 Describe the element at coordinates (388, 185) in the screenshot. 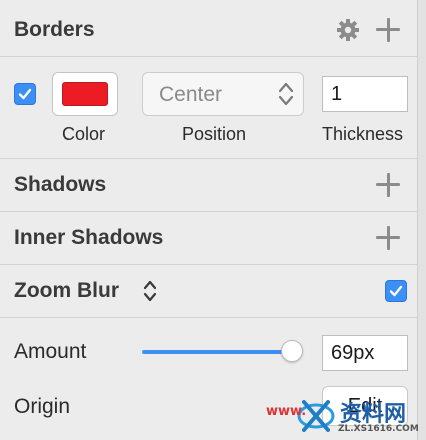

I see `add-shadow-icon` at that location.